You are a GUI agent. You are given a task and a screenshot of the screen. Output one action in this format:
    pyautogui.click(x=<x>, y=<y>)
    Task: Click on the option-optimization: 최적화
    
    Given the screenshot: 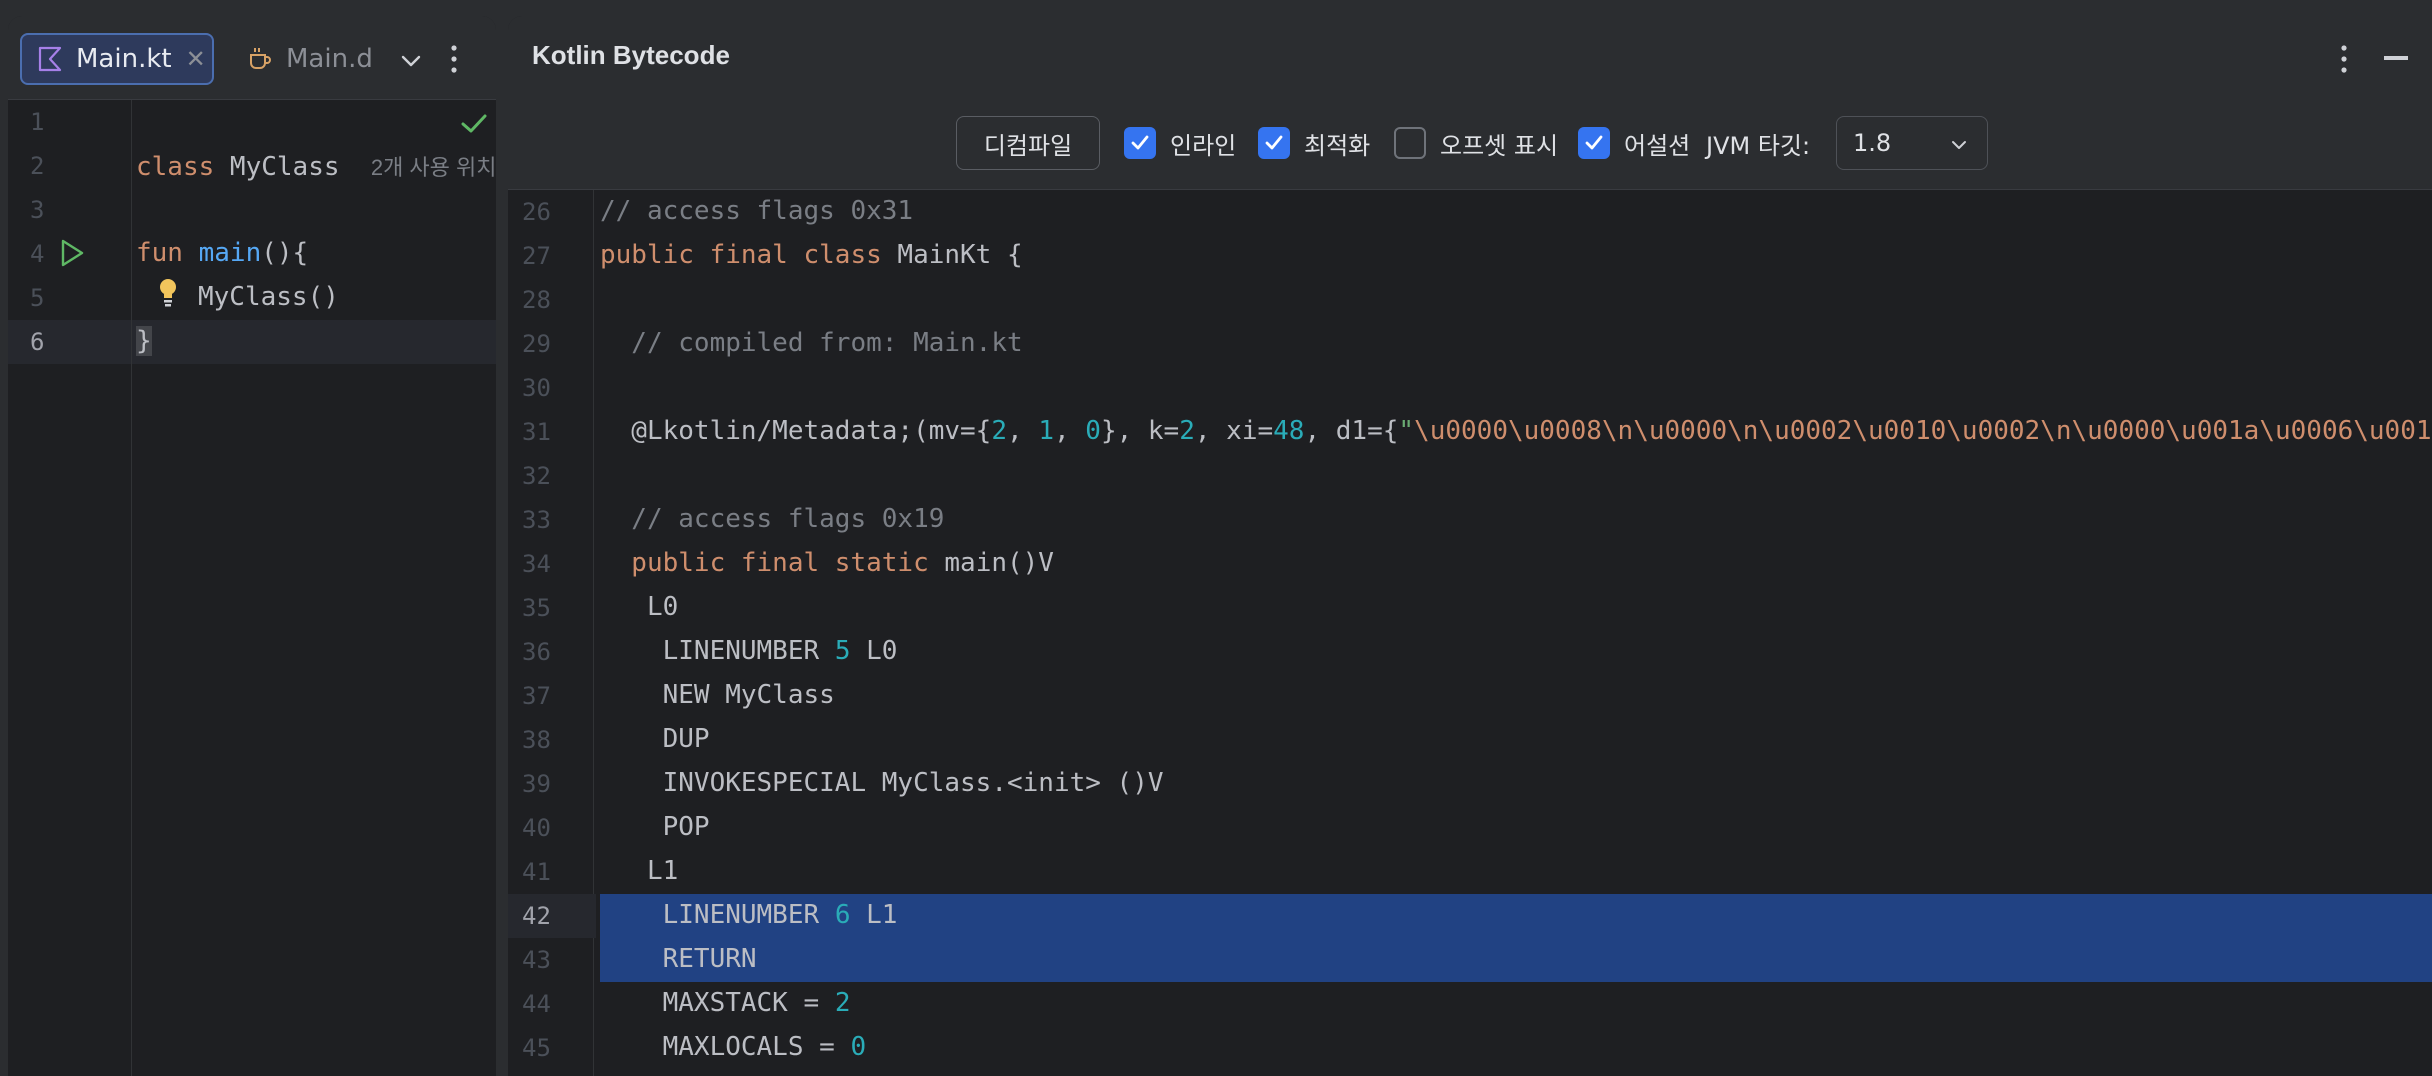 What is the action you would take?
    pyautogui.click(x=1314, y=143)
    